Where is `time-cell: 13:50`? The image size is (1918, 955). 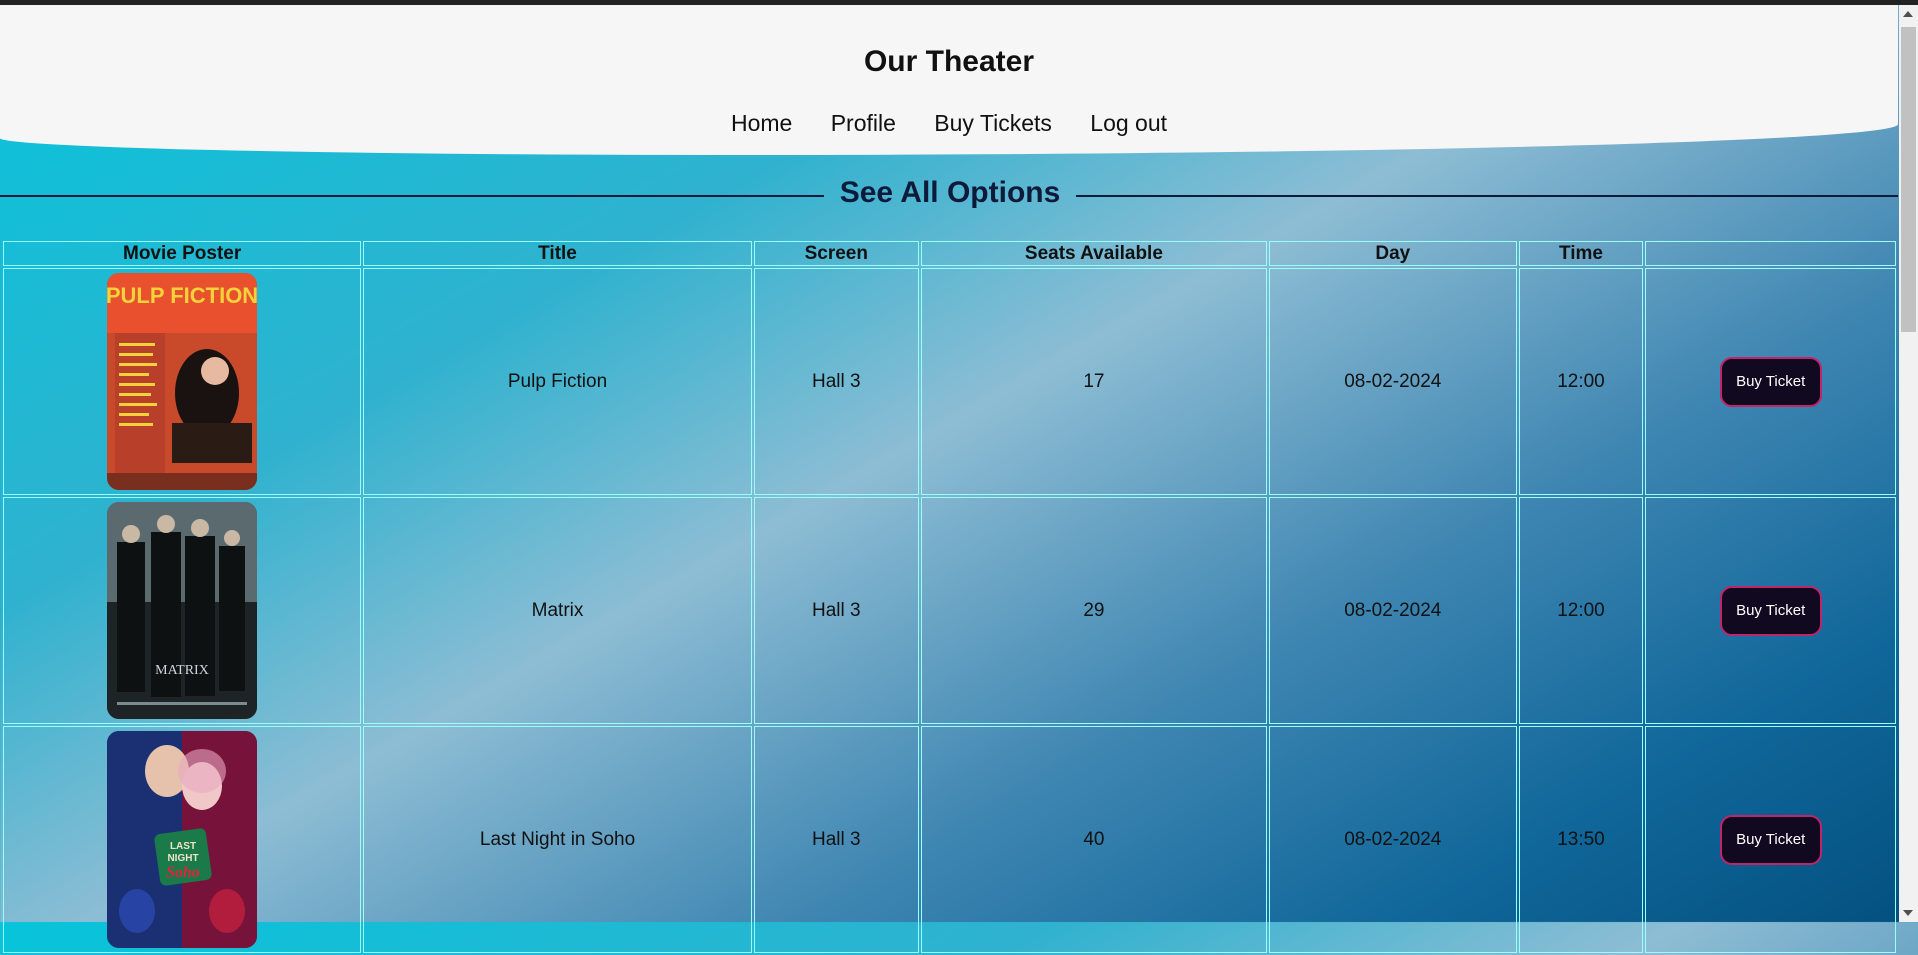 time-cell: 13:50 is located at coordinates (1581, 839).